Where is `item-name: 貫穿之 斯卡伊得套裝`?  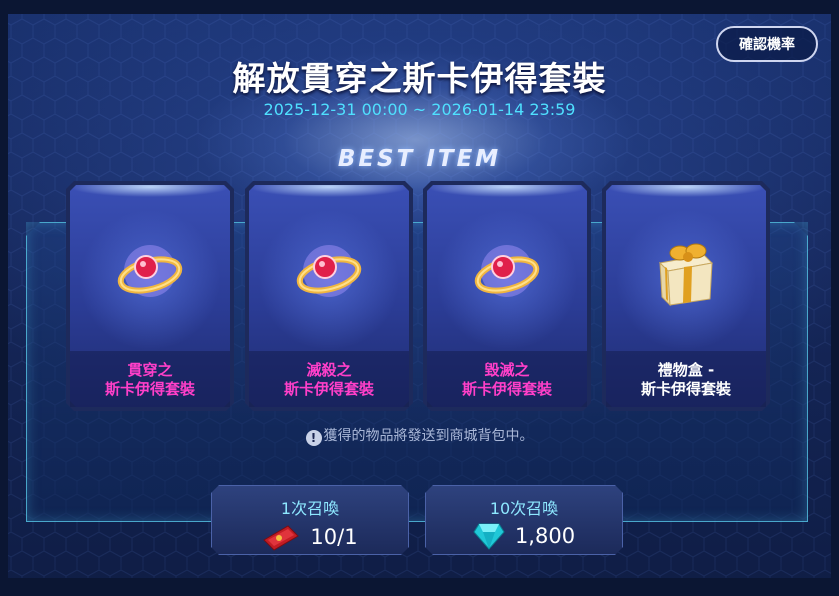
item-name: 貫穿之 斯卡伊得套裝 is located at coordinates (150, 380).